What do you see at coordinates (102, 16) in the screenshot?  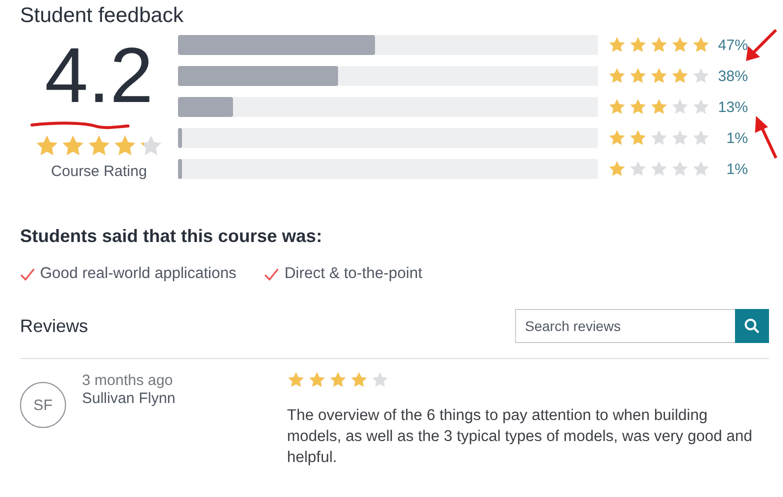 I see `section-title: Student feedback` at bounding box center [102, 16].